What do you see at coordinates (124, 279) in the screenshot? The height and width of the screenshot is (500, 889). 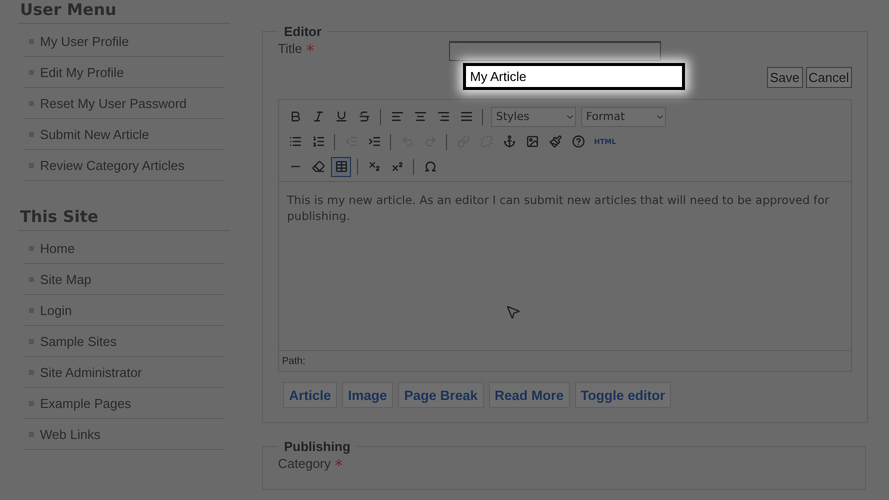 I see `menu-item: Site Map` at bounding box center [124, 279].